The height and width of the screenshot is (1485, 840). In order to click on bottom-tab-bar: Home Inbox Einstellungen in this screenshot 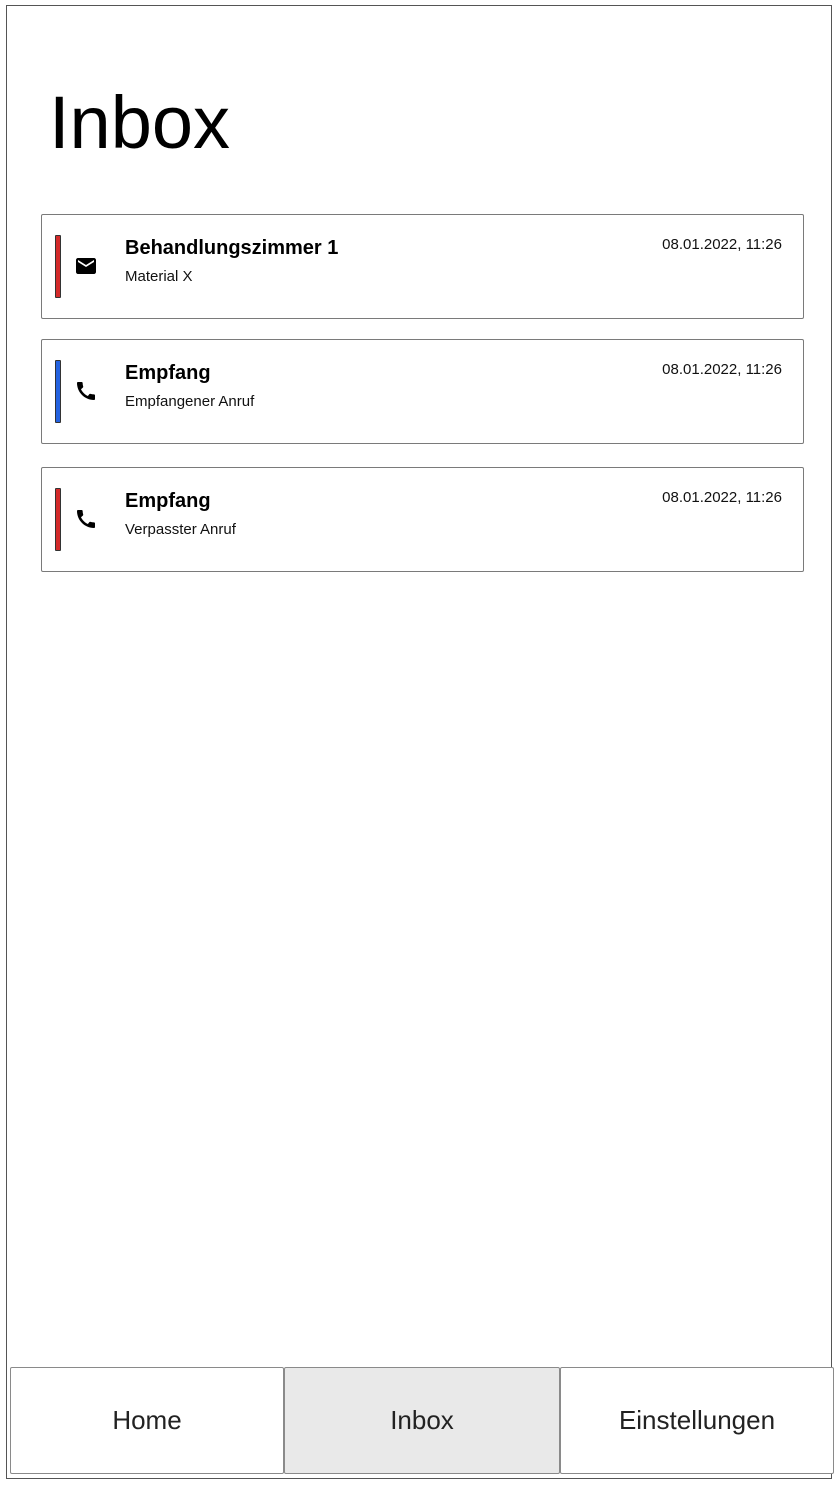, I will do `click(422, 1420)`.